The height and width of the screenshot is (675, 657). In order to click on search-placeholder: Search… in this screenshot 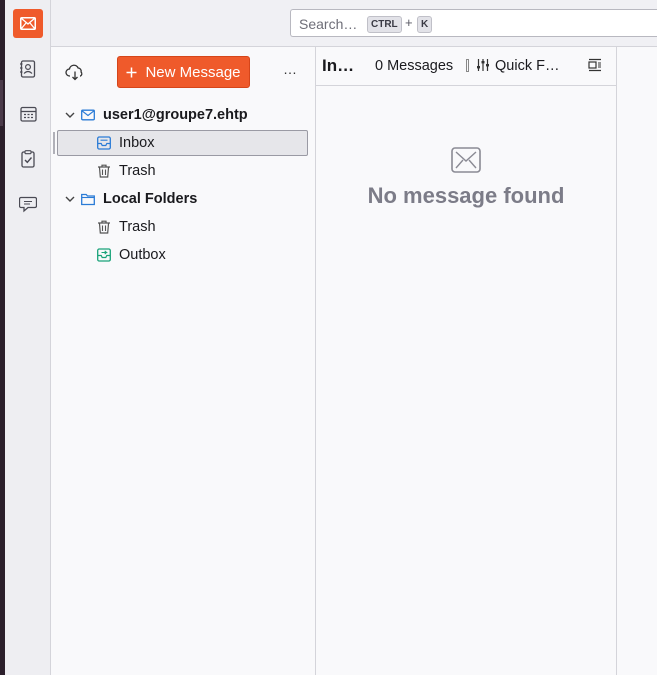, I will do `click(328, 24)`.